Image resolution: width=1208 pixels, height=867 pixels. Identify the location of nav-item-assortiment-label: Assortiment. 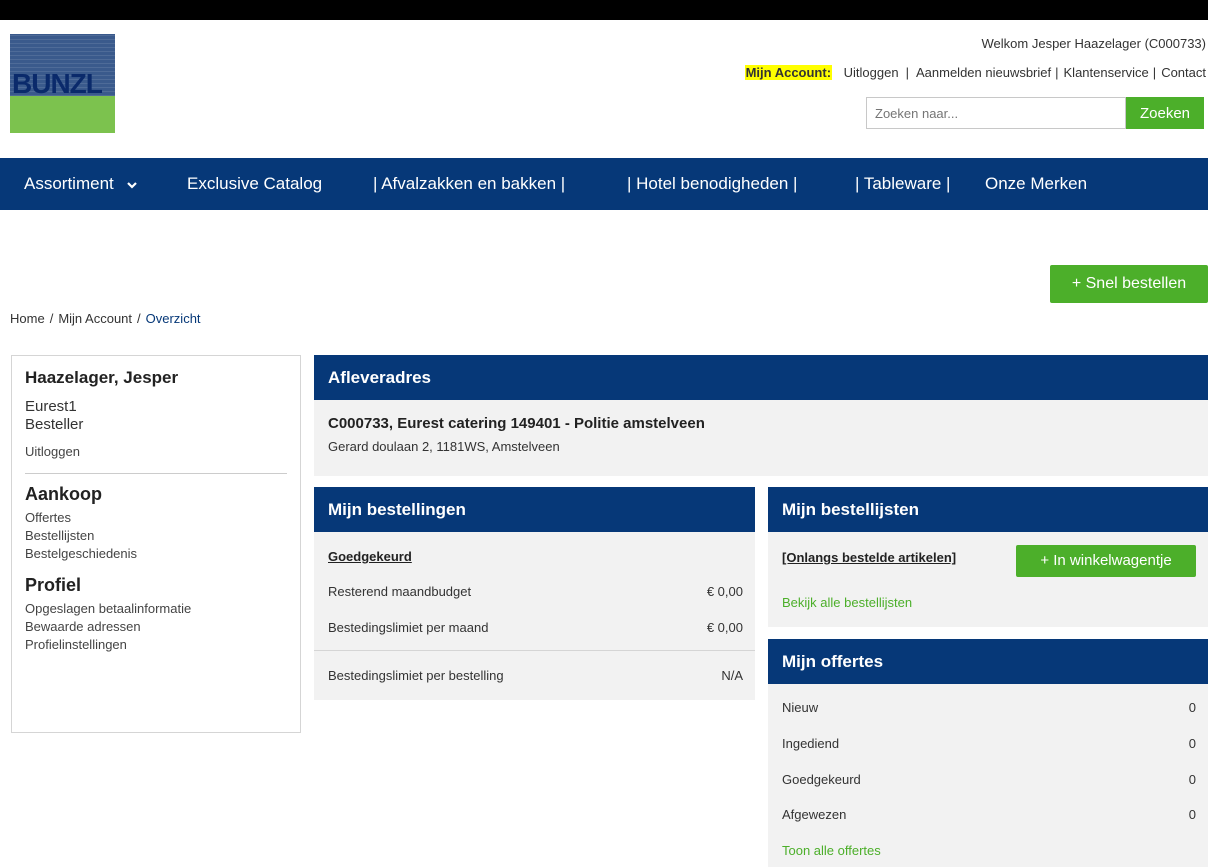
(69, 183).